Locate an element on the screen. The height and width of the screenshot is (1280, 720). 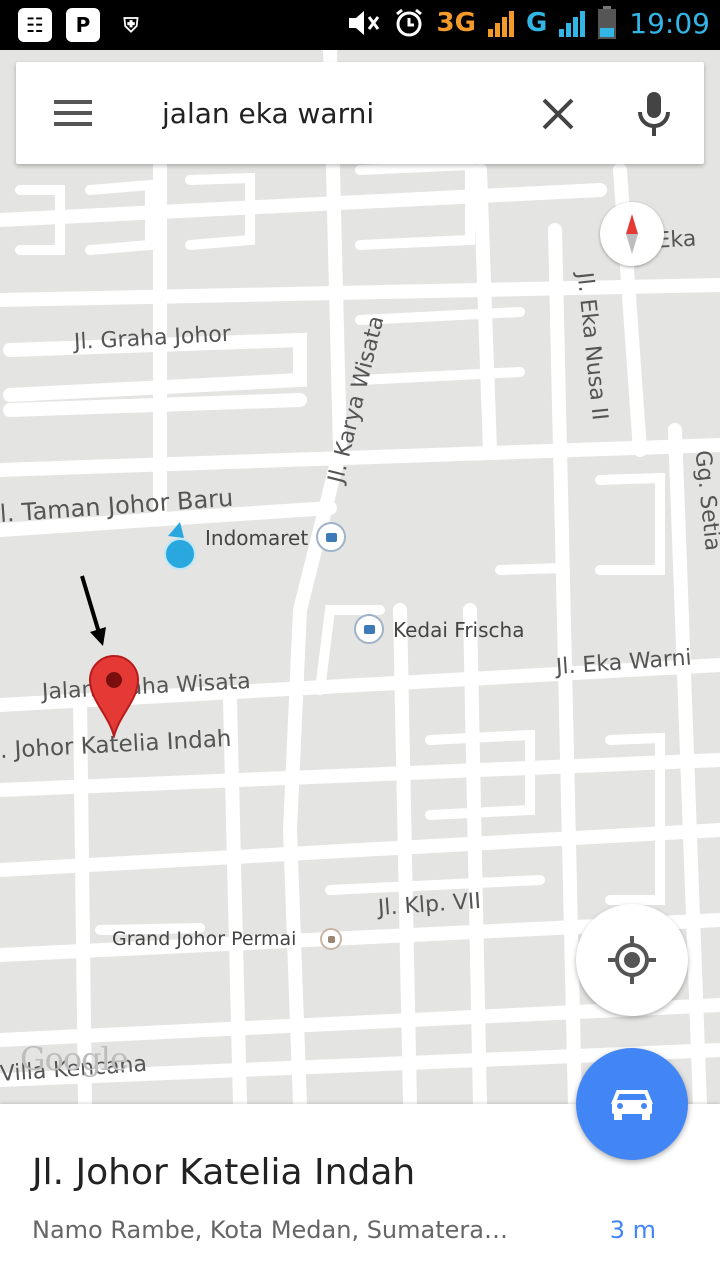
network-g-label: G is located at coordinates (536, 23).